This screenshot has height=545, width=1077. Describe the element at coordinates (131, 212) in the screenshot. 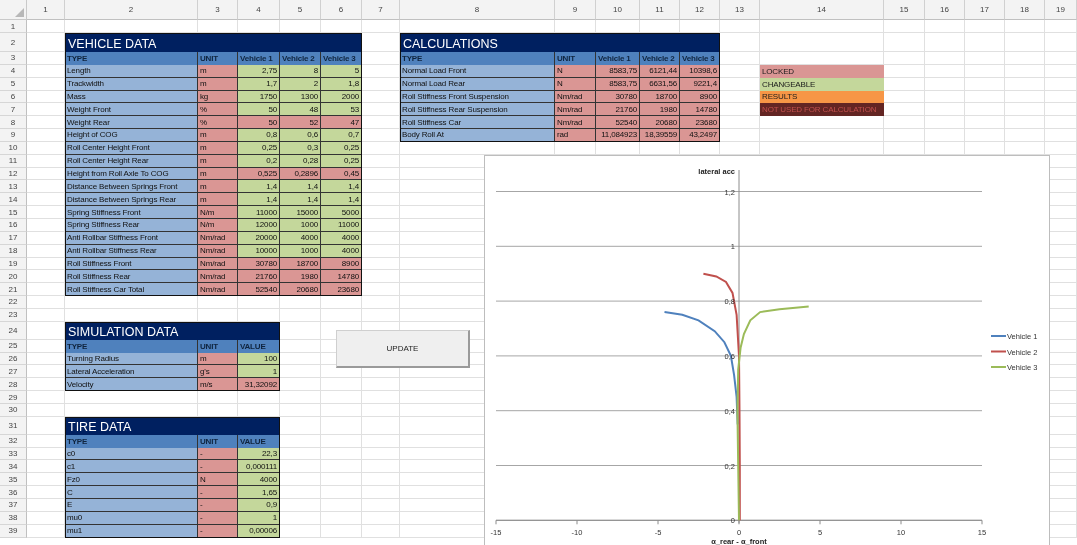

I see `row-label: Spring Stiffness Front` at that location.